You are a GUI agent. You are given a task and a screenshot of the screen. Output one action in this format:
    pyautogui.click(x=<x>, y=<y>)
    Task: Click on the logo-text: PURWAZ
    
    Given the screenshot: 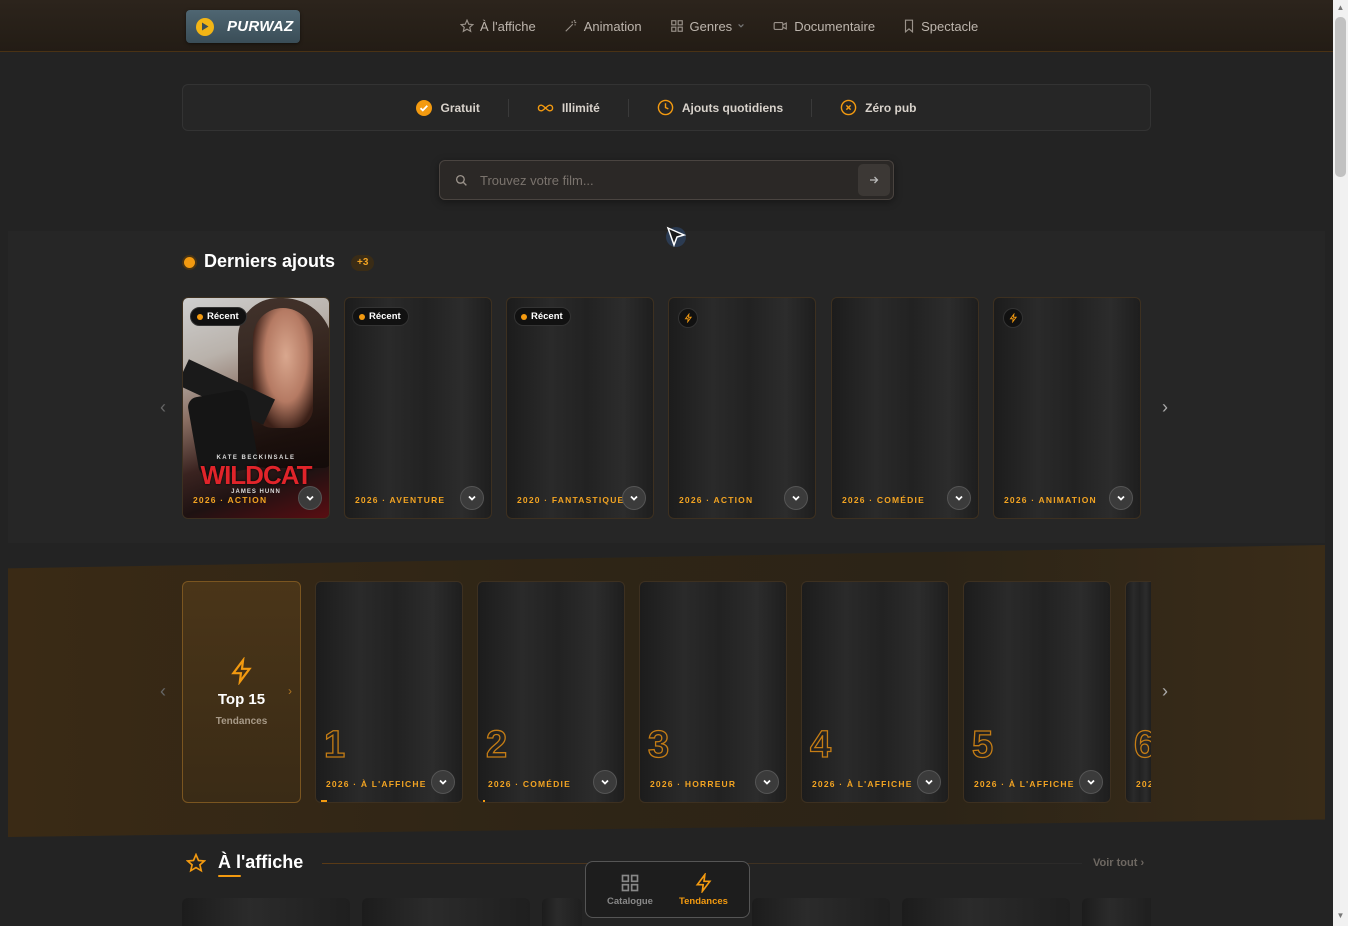 What is the action you would take?
    pyautogui.click(x=260, y=26)
    